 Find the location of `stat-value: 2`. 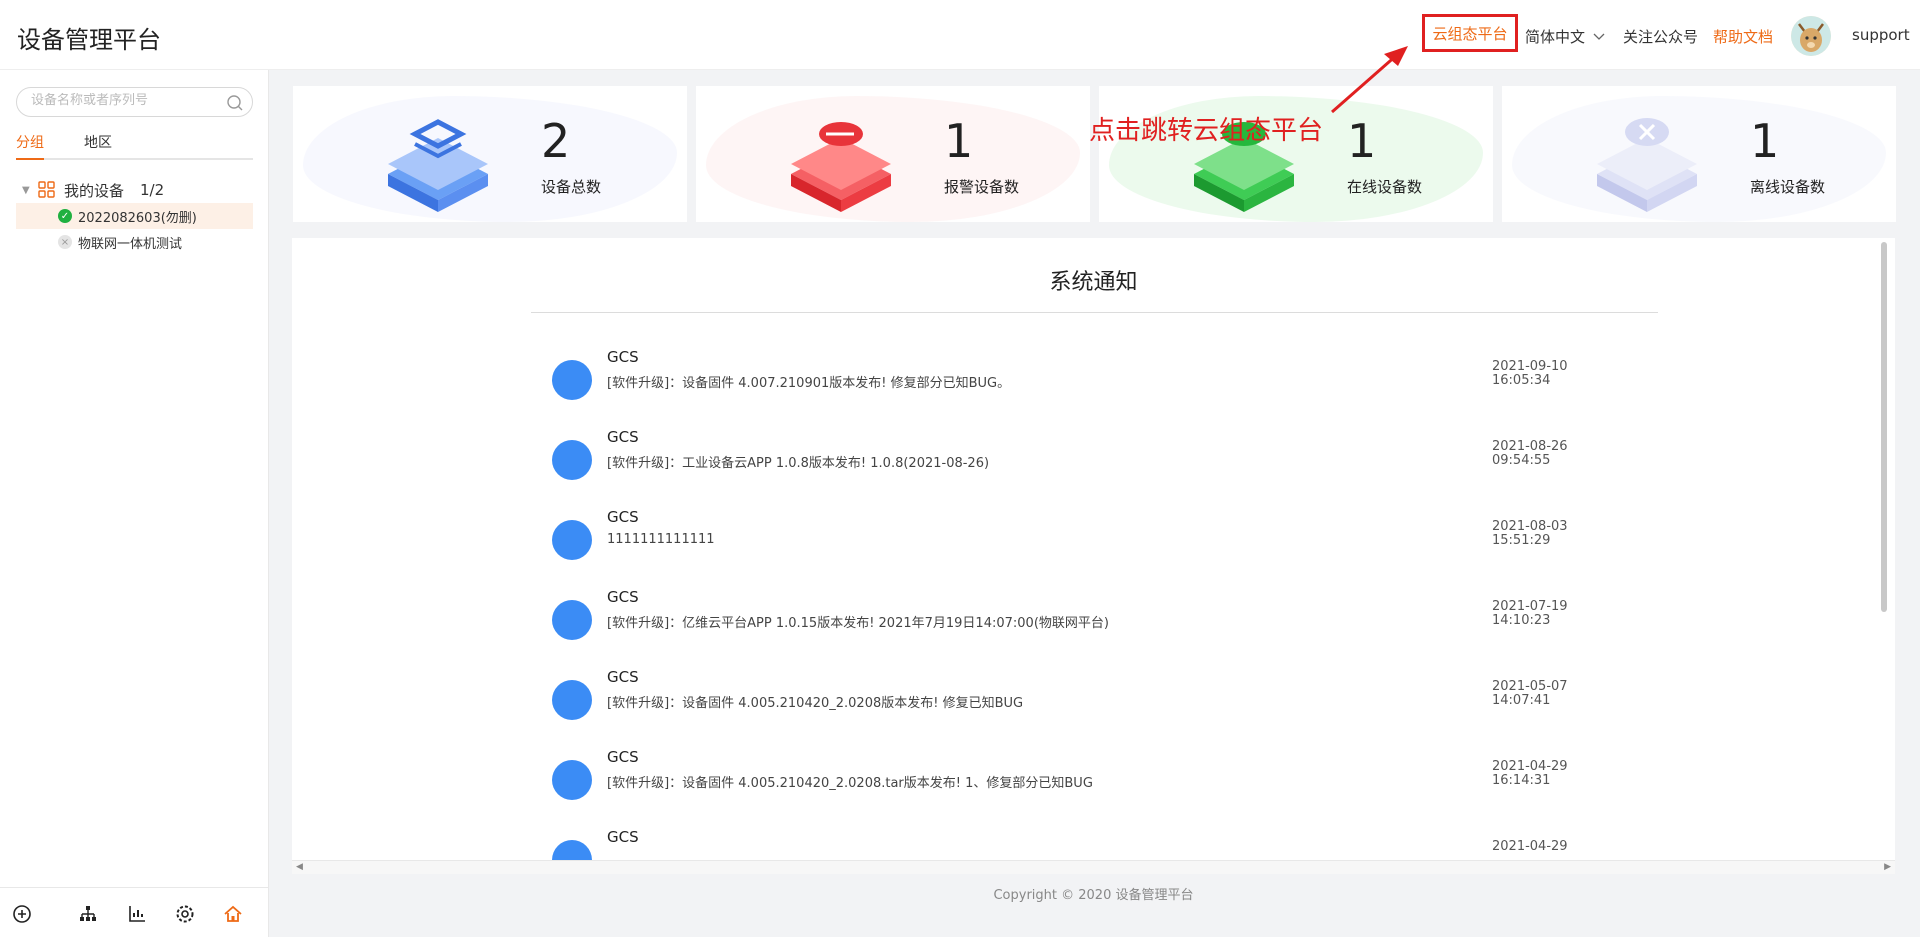

stat-value: 2 is located at coordinates (556, 141).